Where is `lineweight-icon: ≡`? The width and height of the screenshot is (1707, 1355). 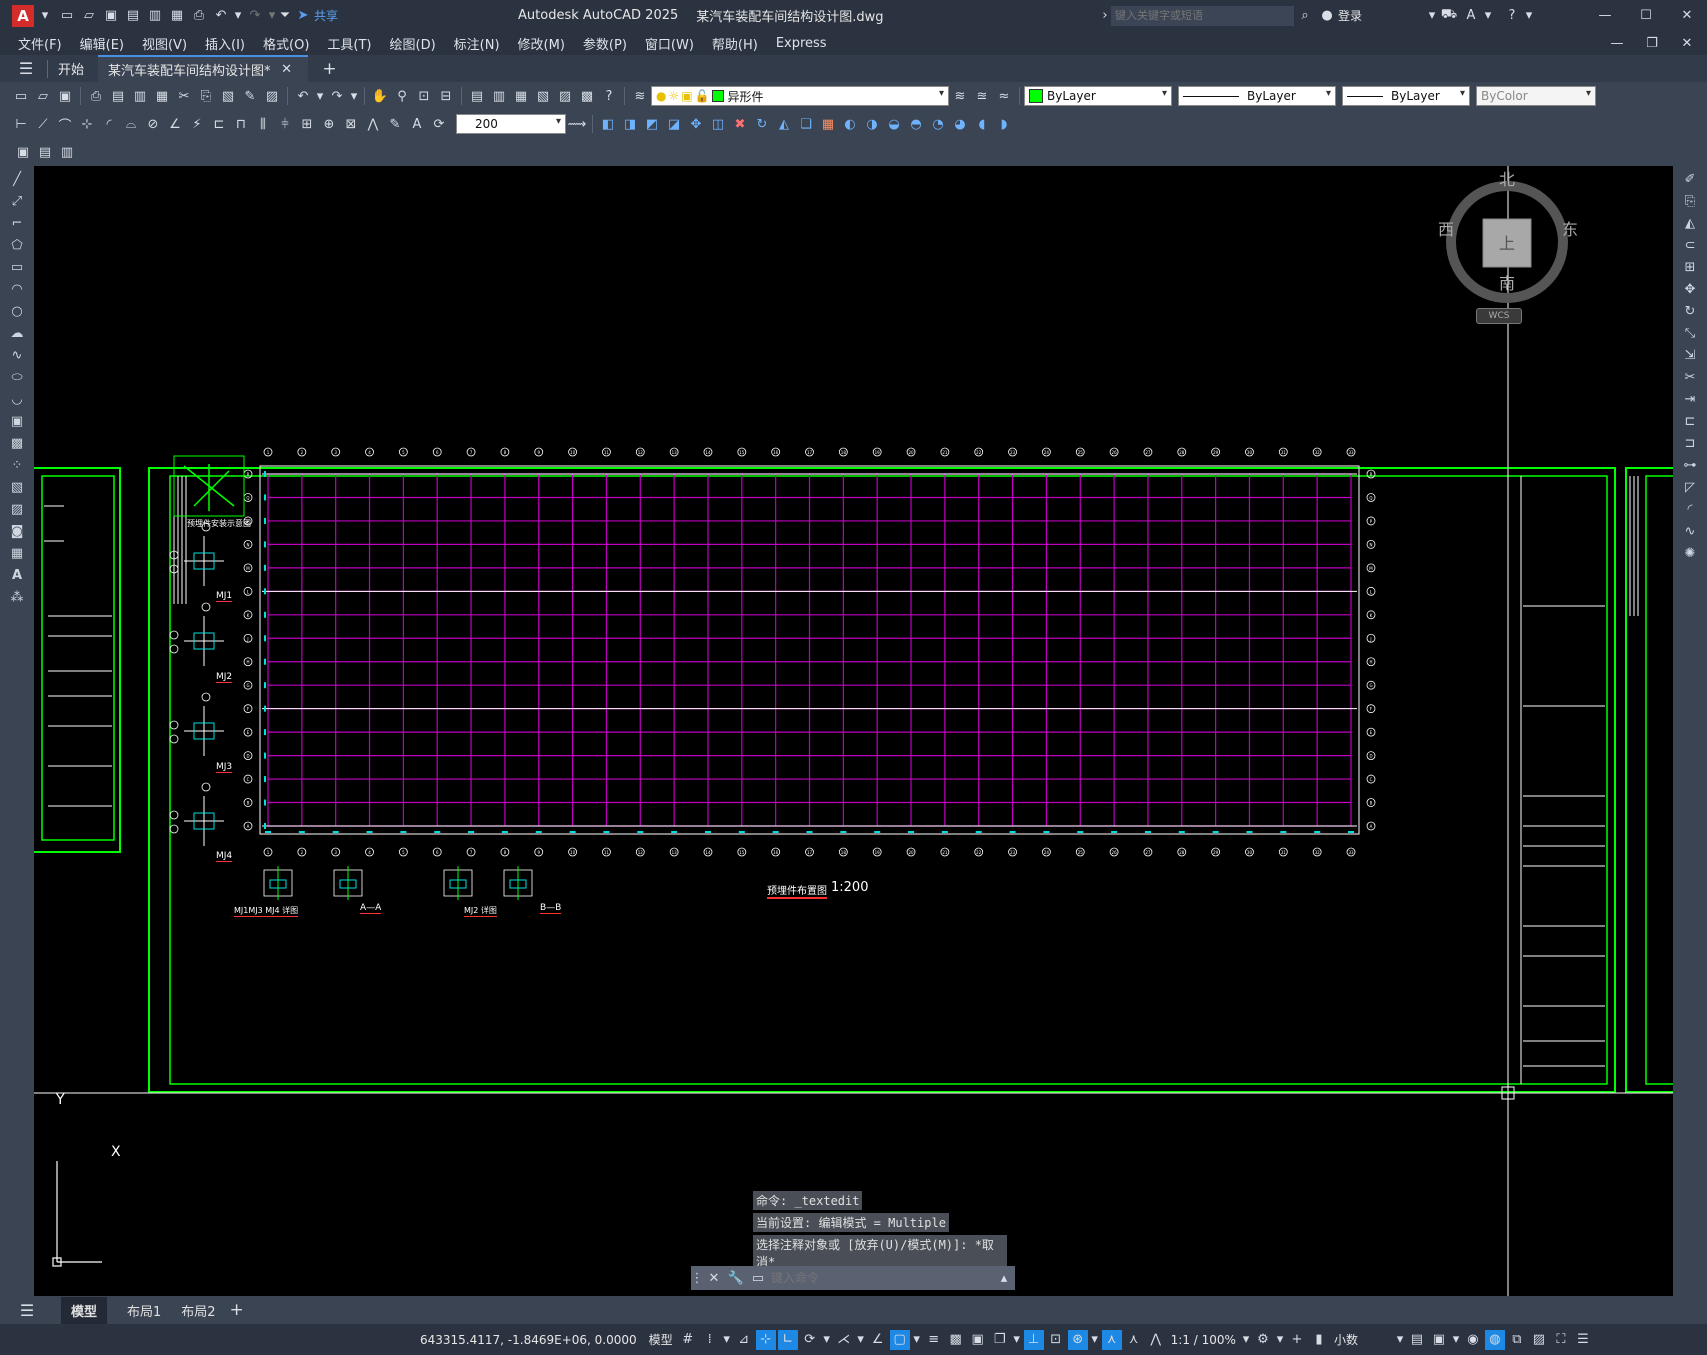
lineweight-icon: ≡ is located at coordinates (934, 1340).